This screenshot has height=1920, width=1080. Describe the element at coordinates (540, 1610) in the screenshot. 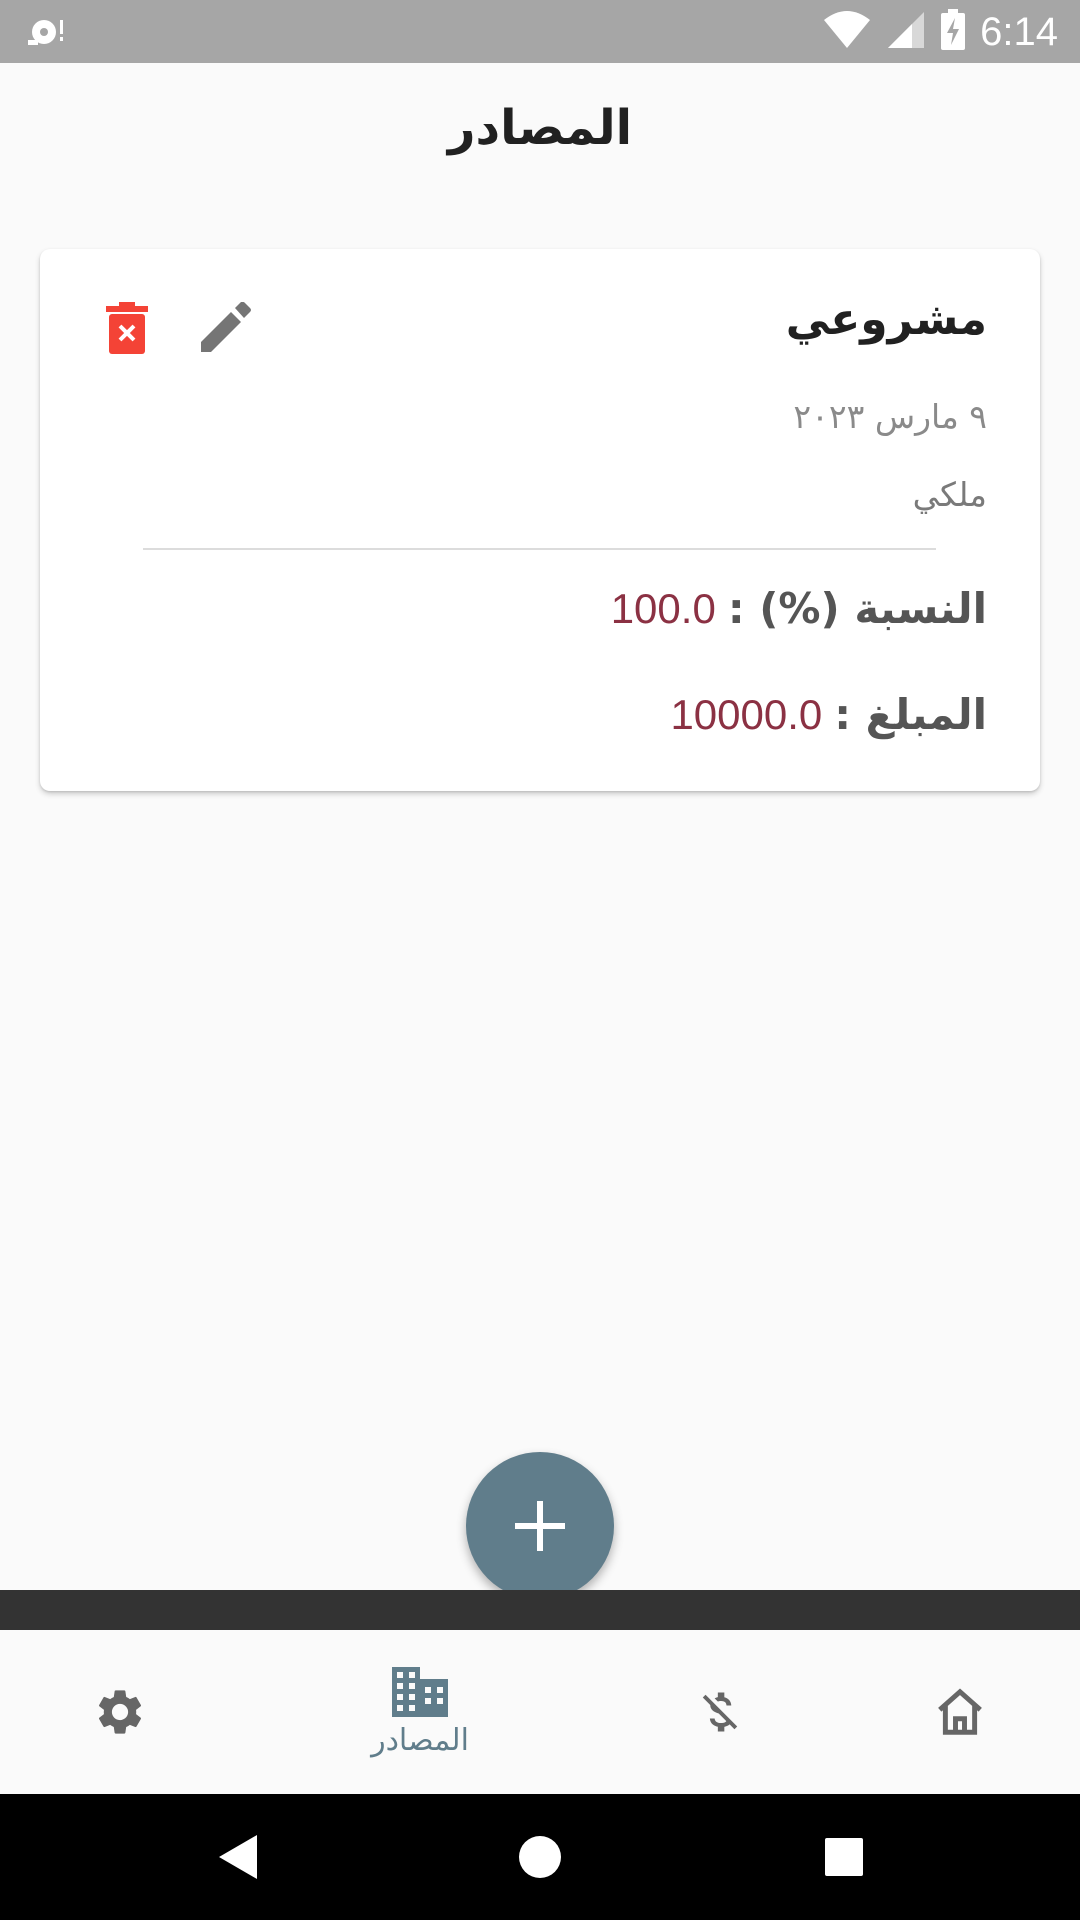

I see `bottom-strip` at that location.